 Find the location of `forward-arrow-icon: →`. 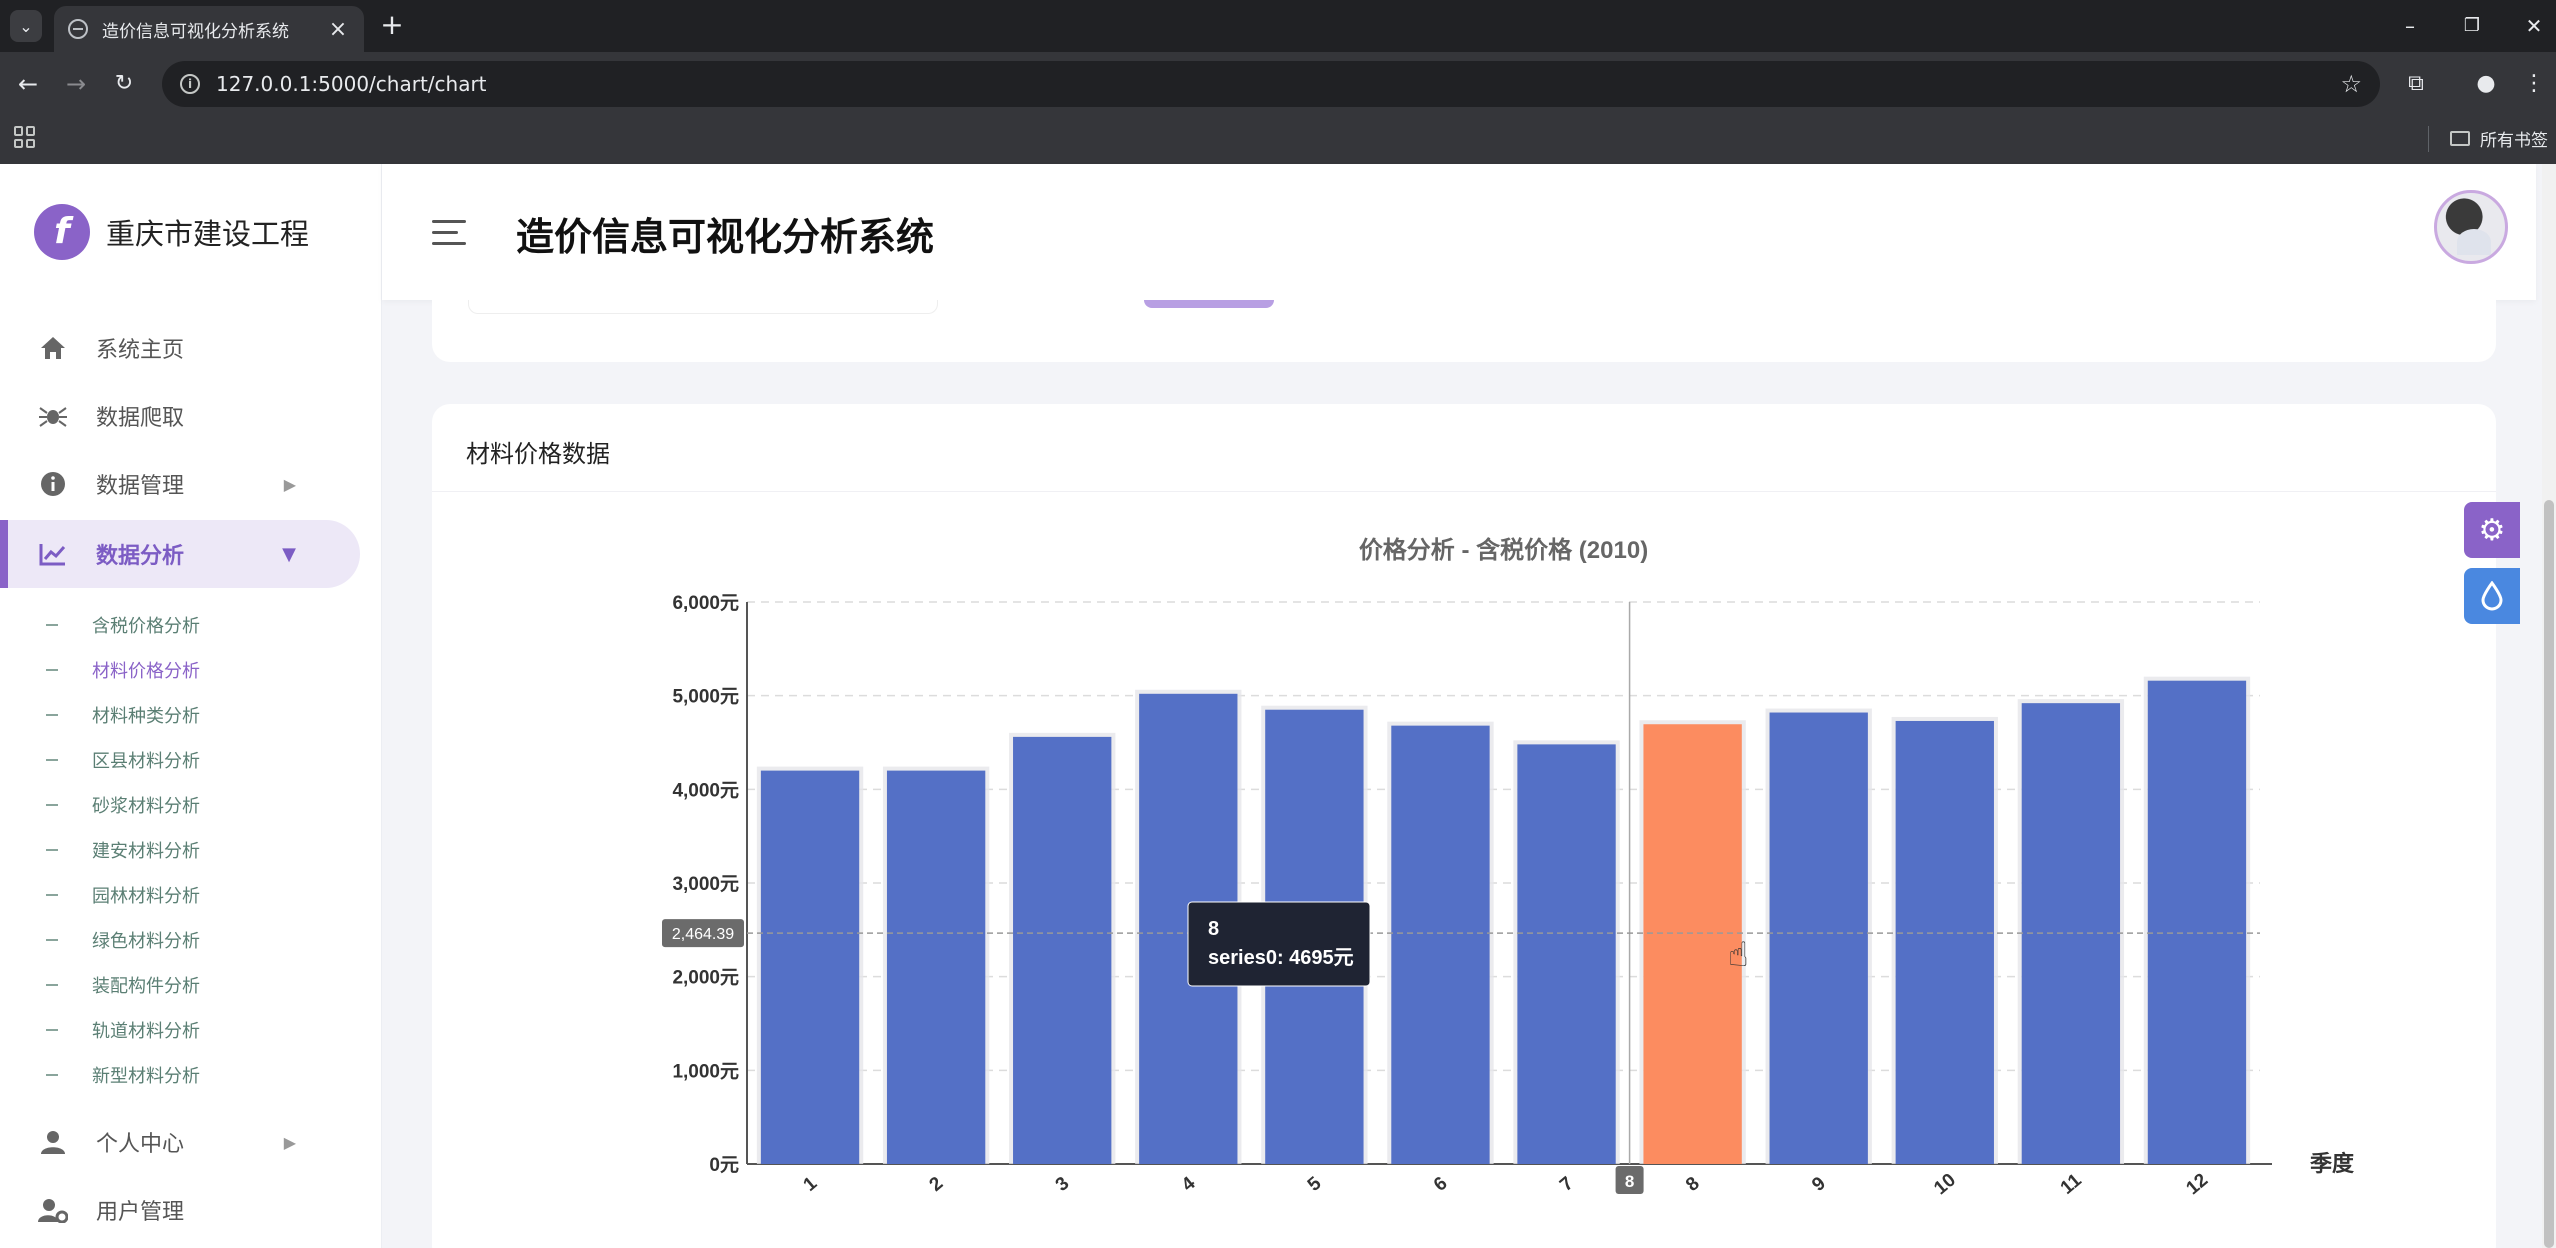

forward-arrow-icon: → is located at coordinates (76, 84).